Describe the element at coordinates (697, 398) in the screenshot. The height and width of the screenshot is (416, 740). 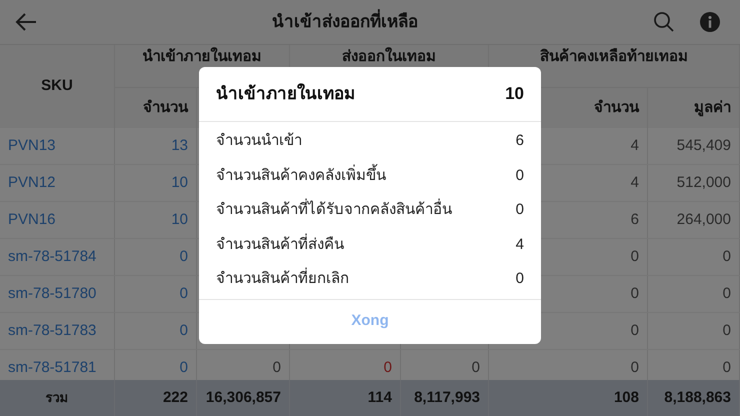
I see `total-cell-text: 8,188,863` at that location.